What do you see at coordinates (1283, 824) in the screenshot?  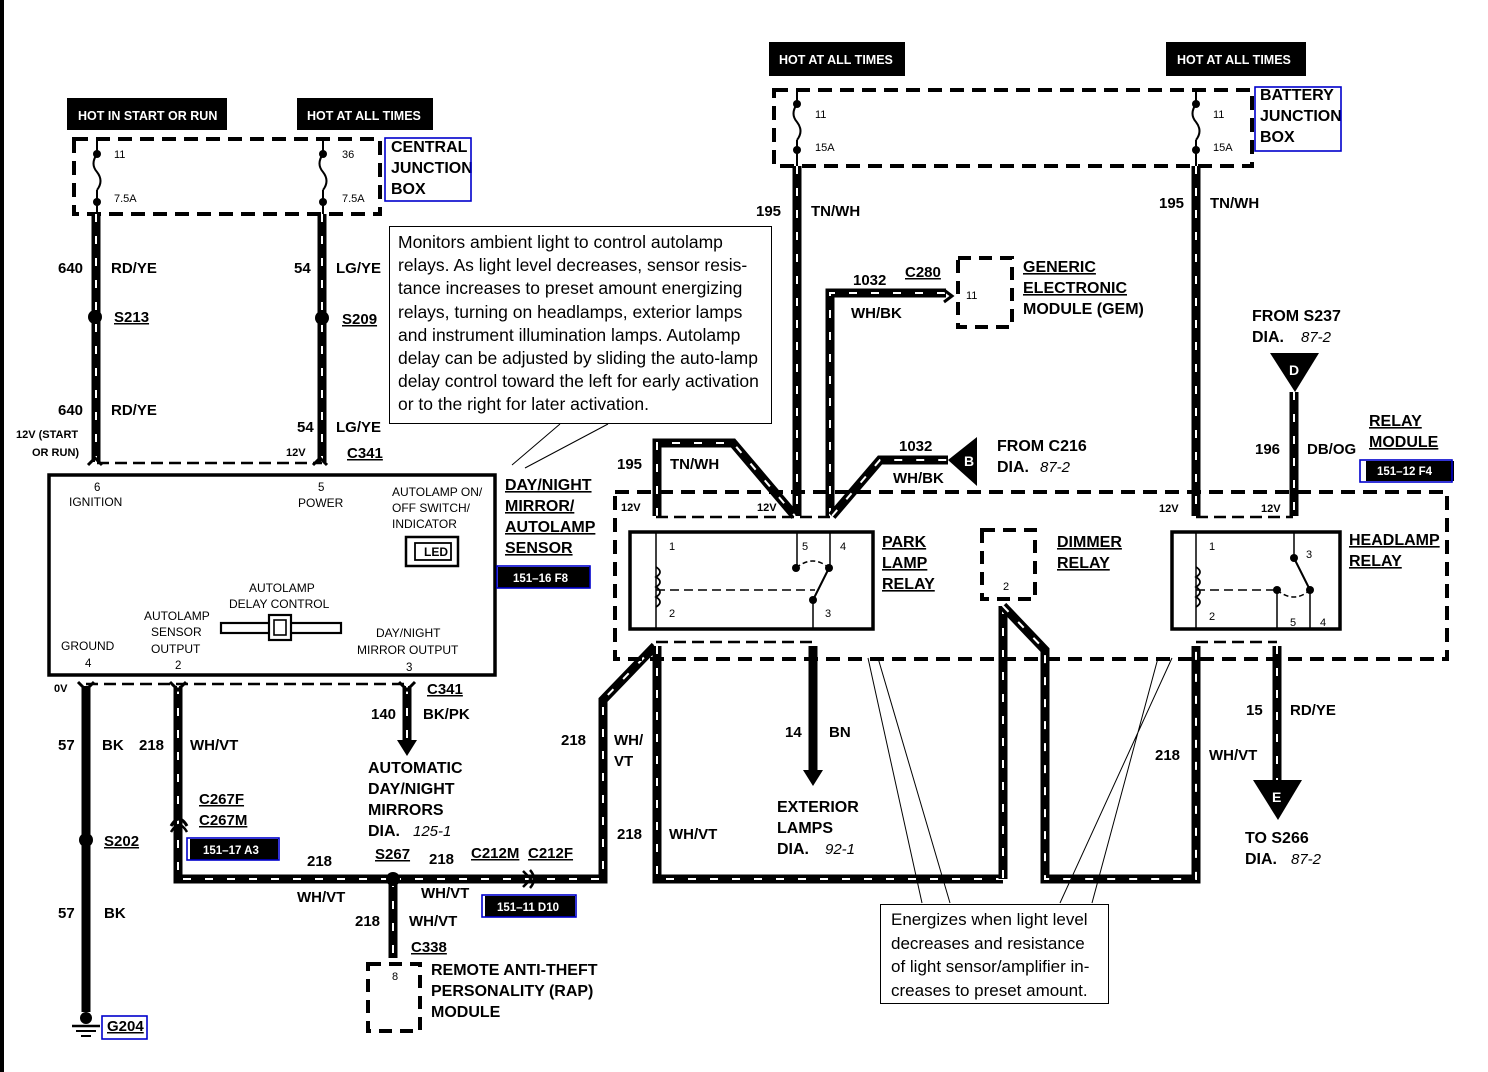 I see `off-page-e: E TO S266 DIA. 87-2` at bounding box center [1283, 824].